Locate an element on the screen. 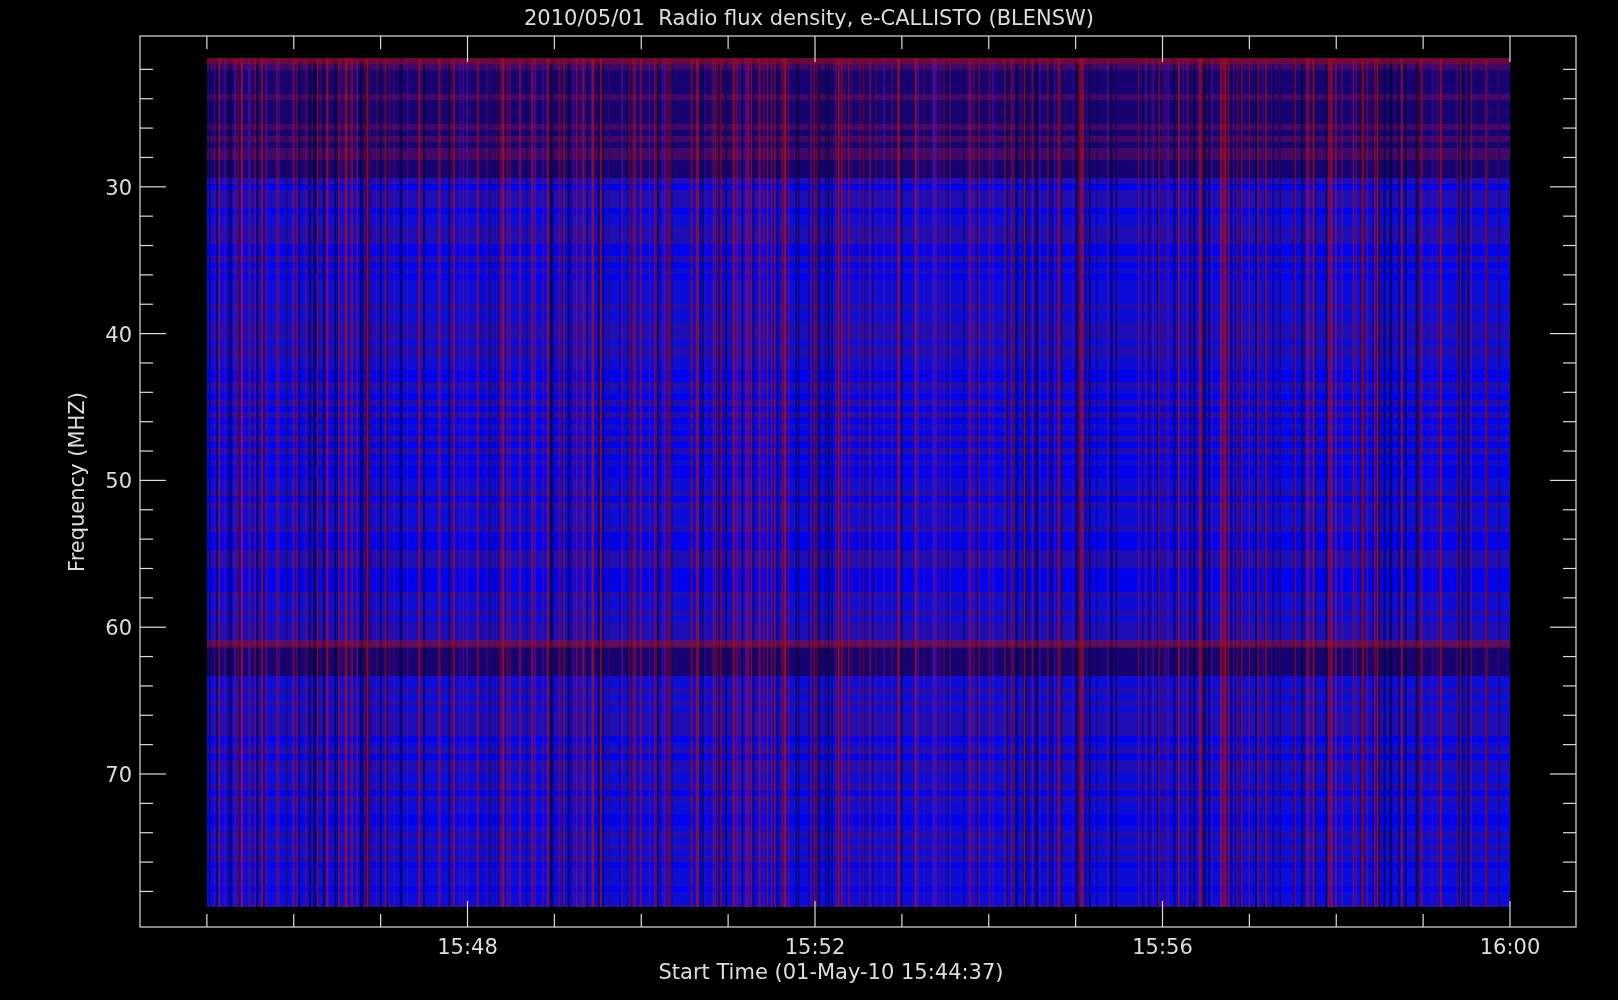 This screenshot has width=1618, height=1000. chart-title: 2010/05/01 Radio flux density, e-CALLISTO (BLENSW) is located at coordinates (809, 18).